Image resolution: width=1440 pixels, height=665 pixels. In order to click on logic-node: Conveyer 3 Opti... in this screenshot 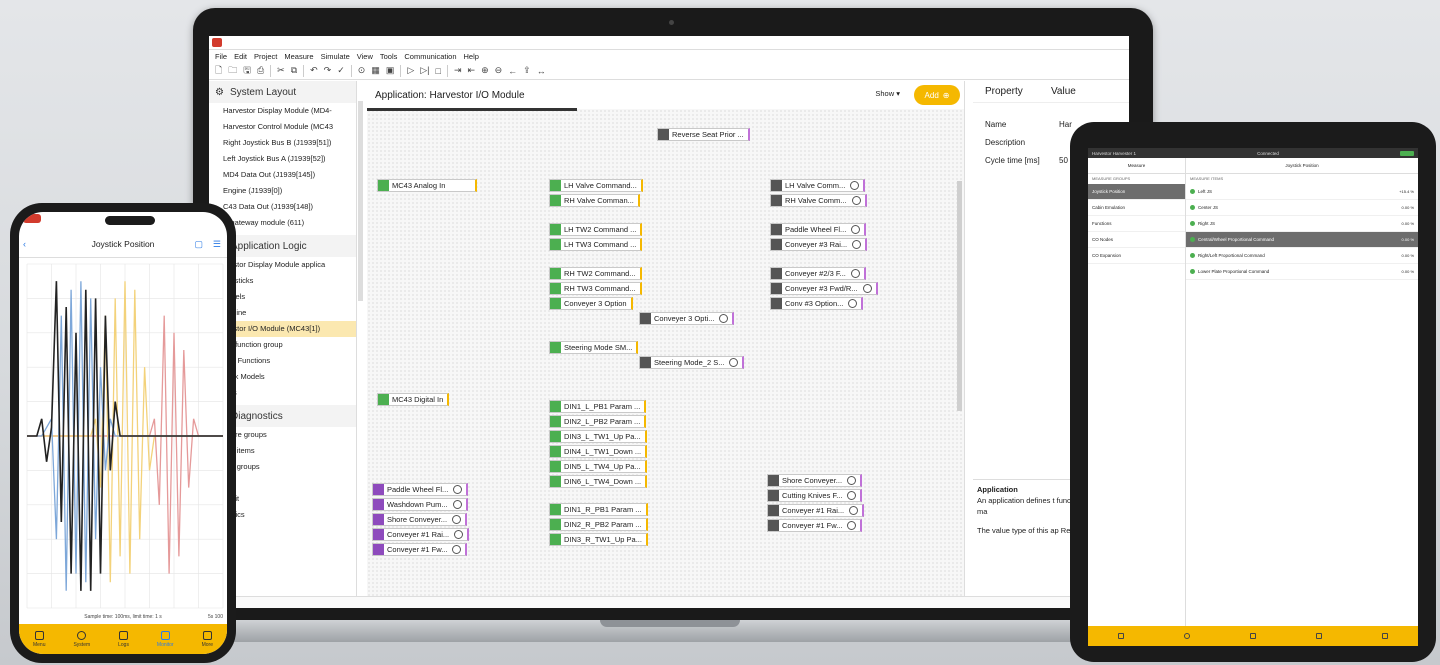, I will do `click(687, 318)`.